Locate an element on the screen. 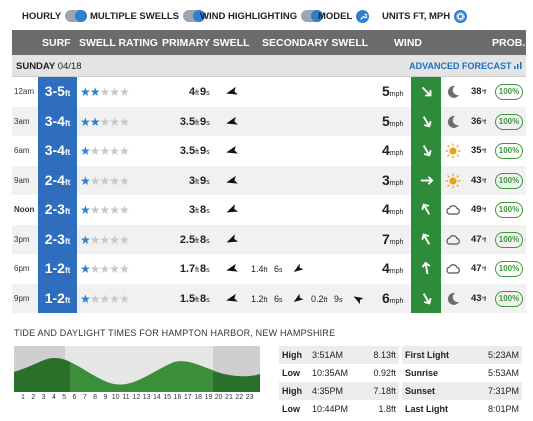  hour-tick: 19 is located at coordinates (208, 397).